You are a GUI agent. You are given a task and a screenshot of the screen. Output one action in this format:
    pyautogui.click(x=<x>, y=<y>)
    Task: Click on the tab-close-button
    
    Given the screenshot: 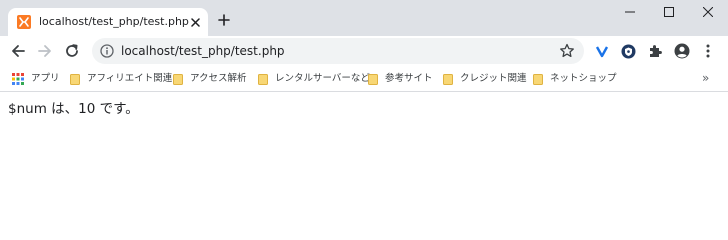 What is the action you would take?
    pyautogui.click(x=195, y=22)
    